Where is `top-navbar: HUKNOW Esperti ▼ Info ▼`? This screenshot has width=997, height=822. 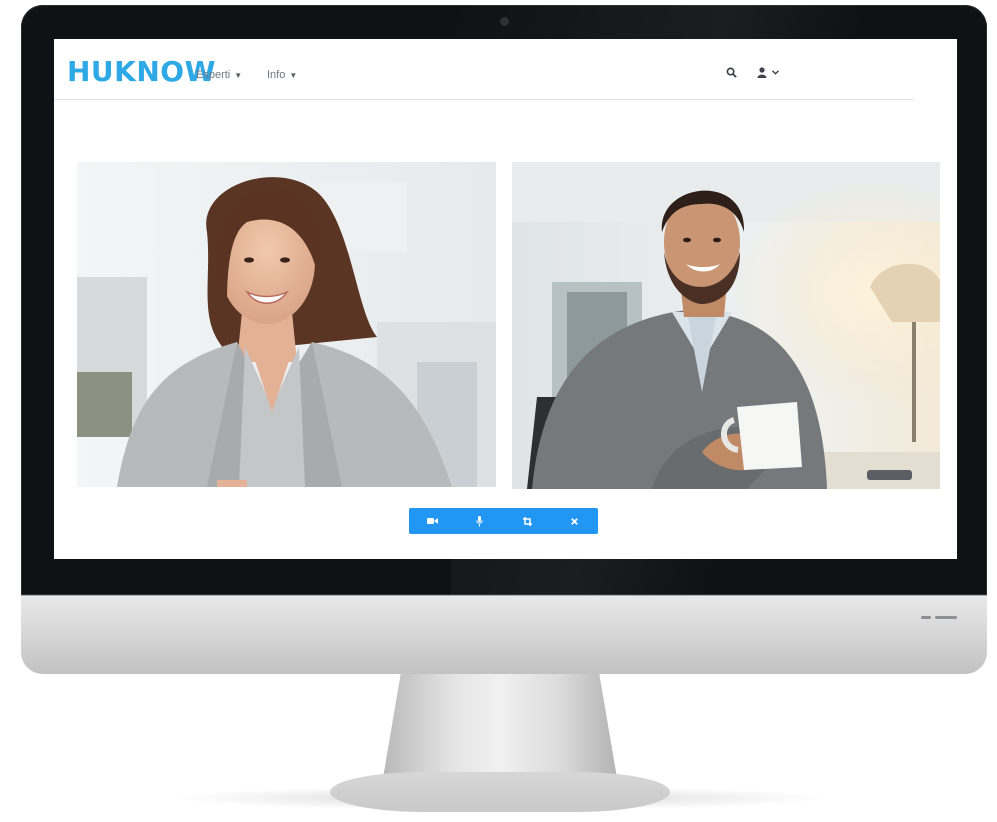 top-navbar: HUKNOW Esperti ▼ Info ▼ is located at coordinates (484, 69).